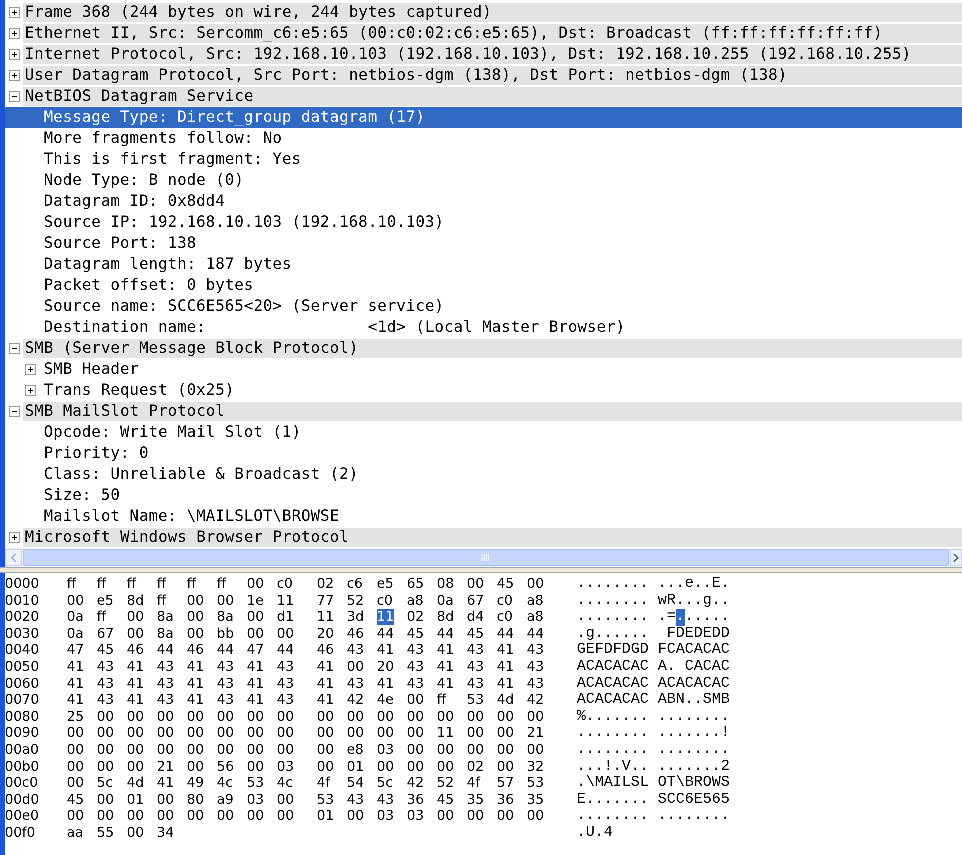 The height and width of the screenshot is (855, 962). What do you see at coordinates (483, 201) in the screenshot?
I see `tree-item: Datagram ID: 0x8dd4` at bounding box center [483, 201].